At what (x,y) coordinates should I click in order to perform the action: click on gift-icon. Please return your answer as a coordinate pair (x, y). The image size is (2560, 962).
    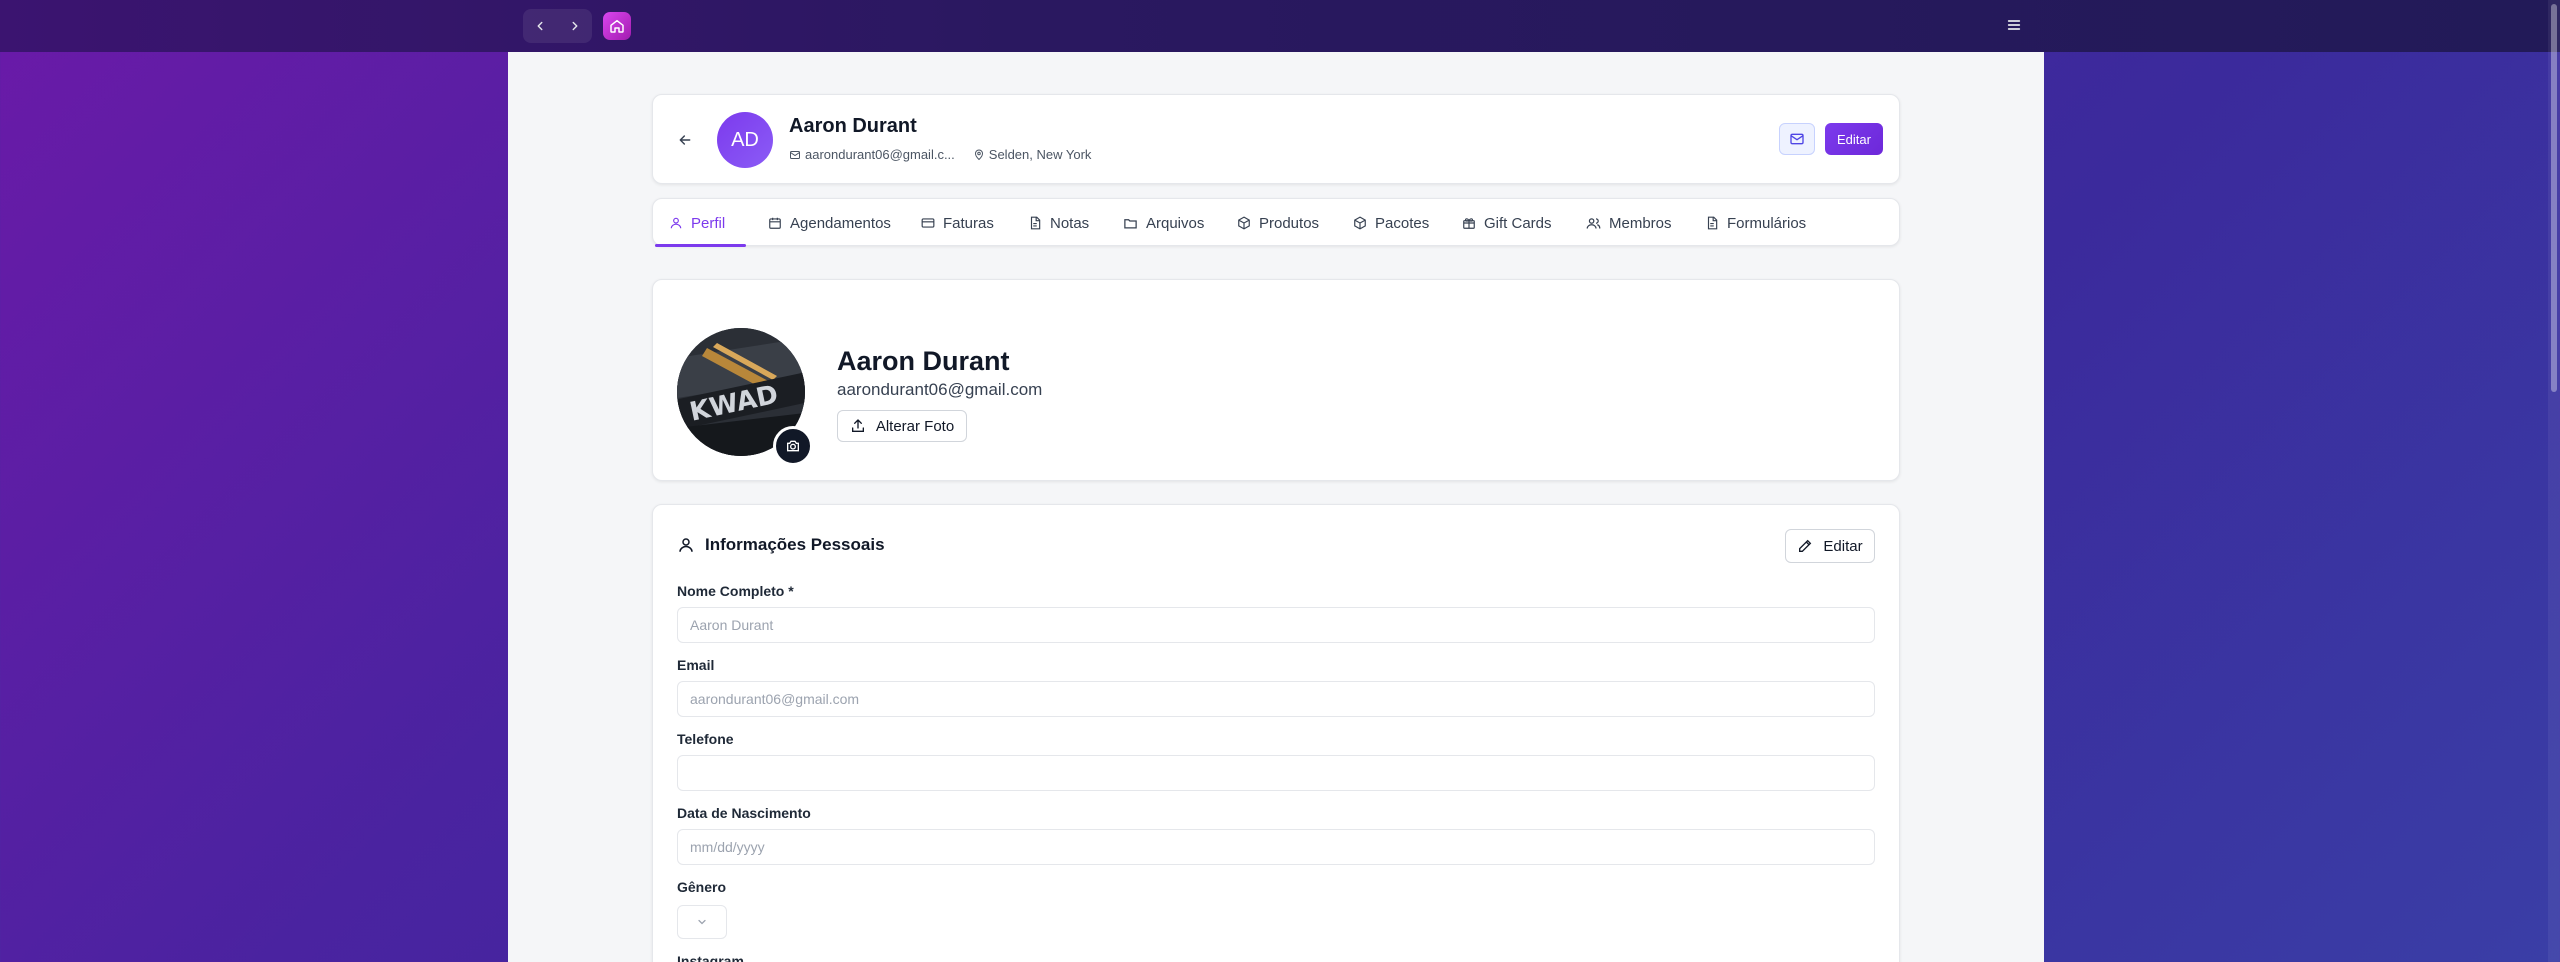
    Looking at the image, I should click on (1469, 223).